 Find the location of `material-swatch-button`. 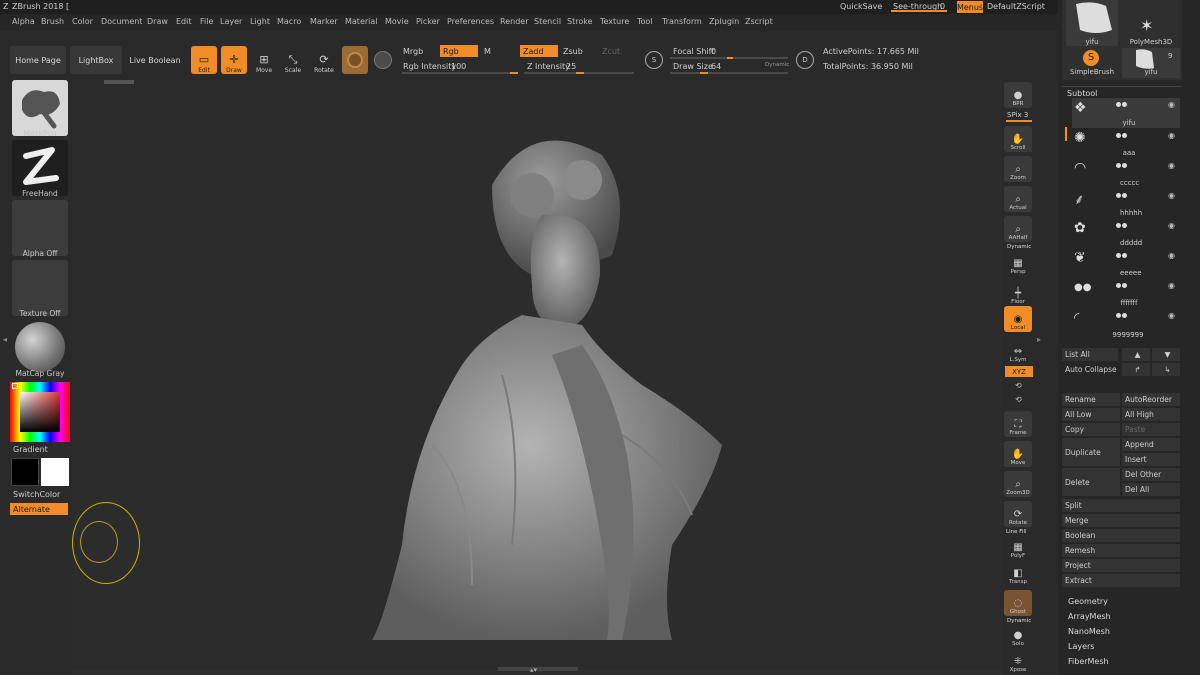

material-swatch-button is located at coordinates (355, 60).